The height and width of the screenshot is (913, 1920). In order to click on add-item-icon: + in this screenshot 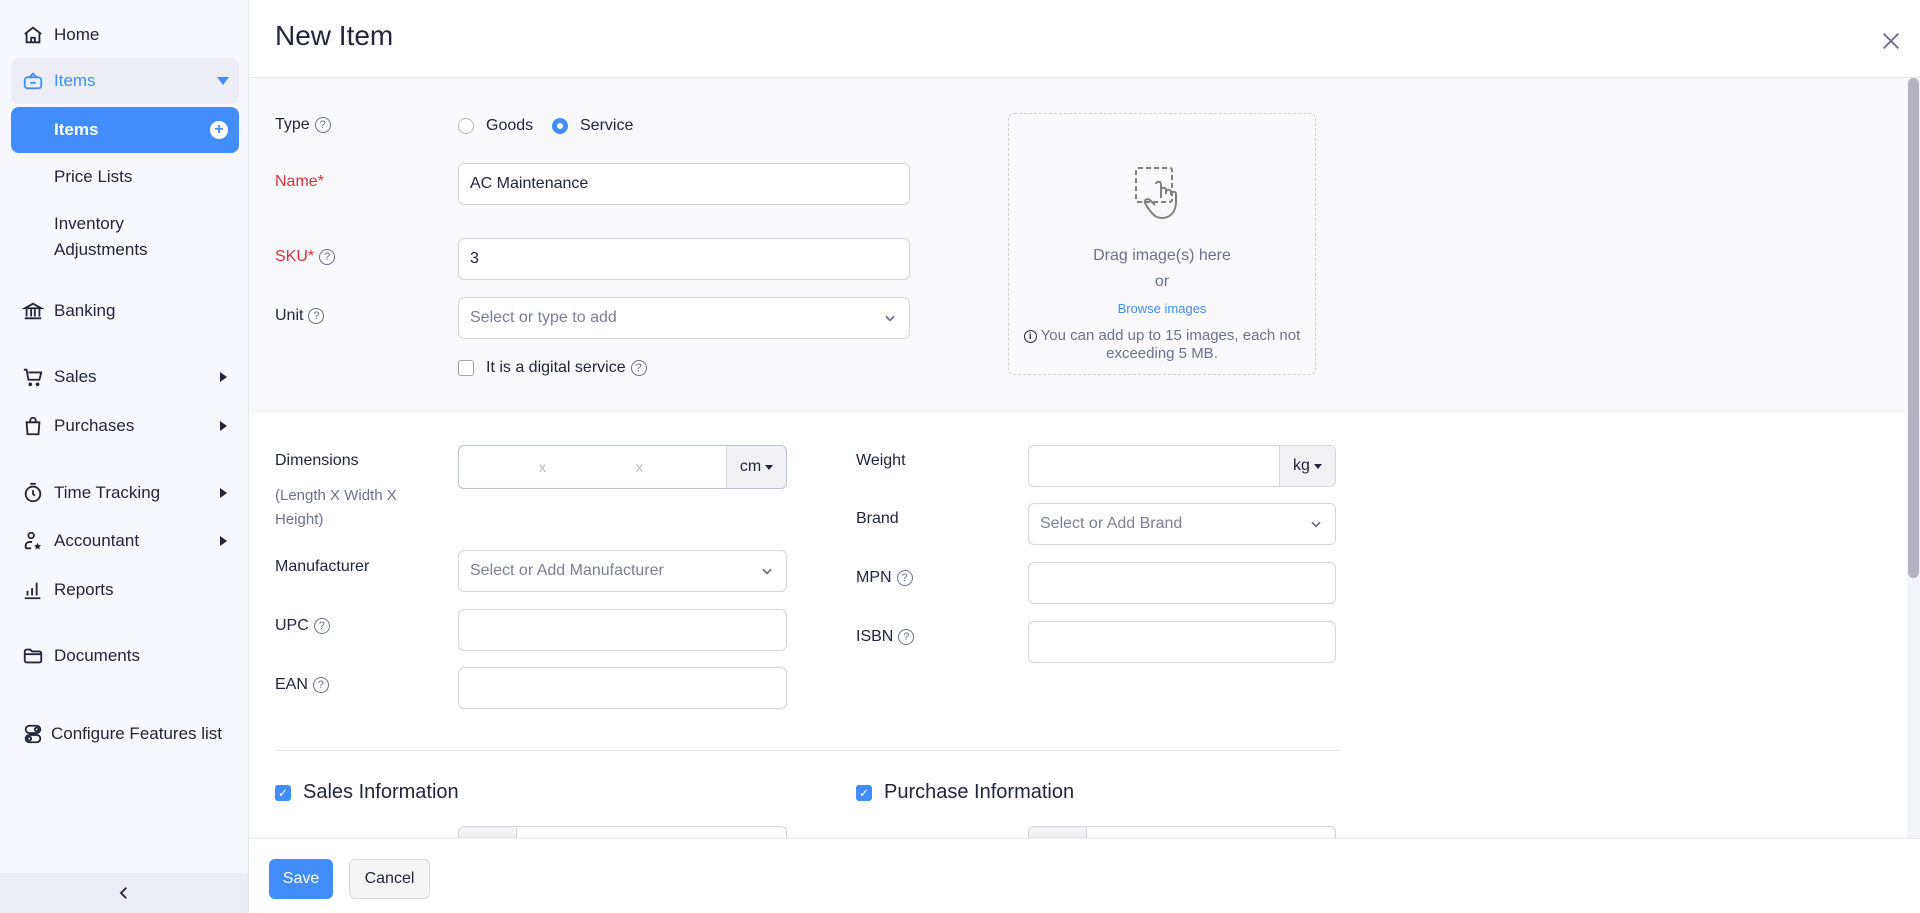, I will do `click(219, 130)`.